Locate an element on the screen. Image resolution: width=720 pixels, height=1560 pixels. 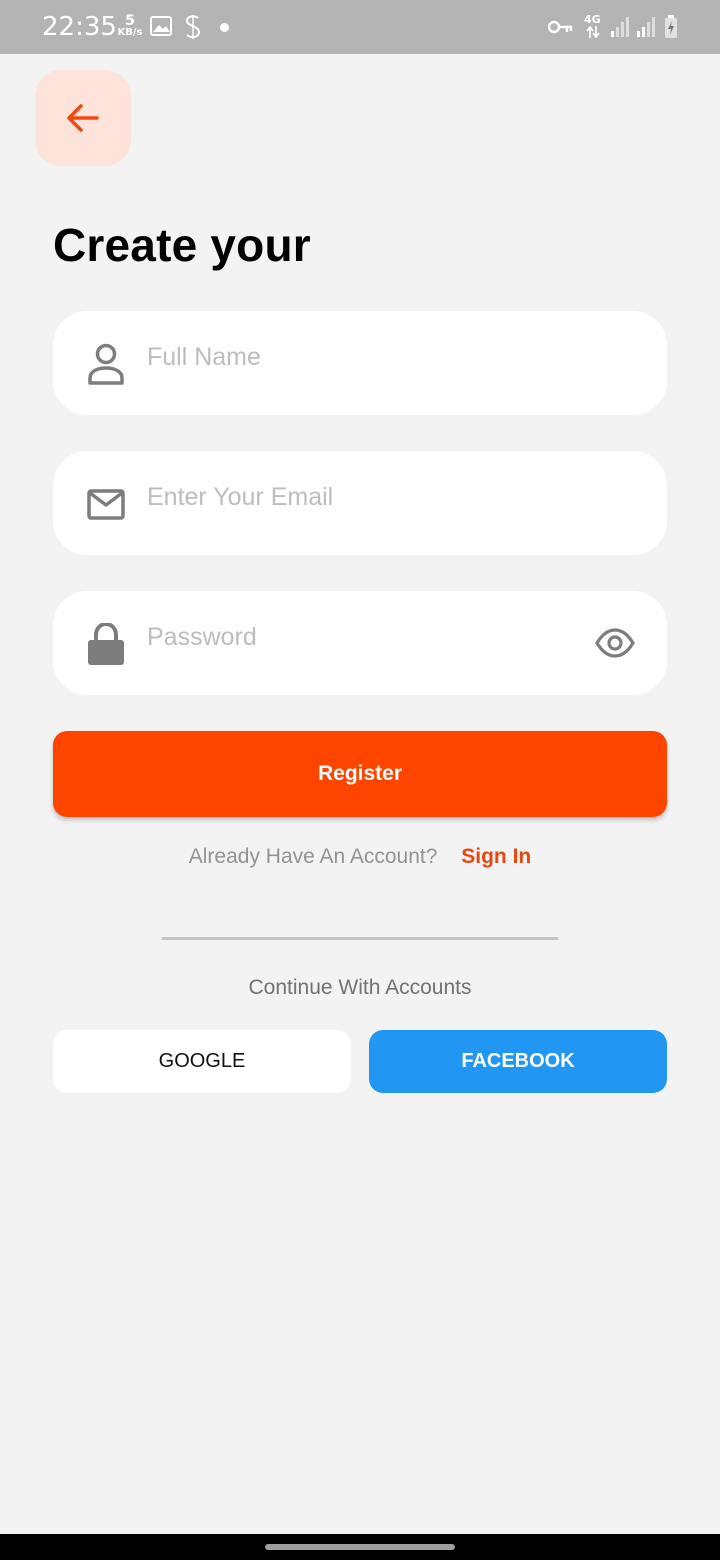
gallery-icon is located at coordinates (161, 26).